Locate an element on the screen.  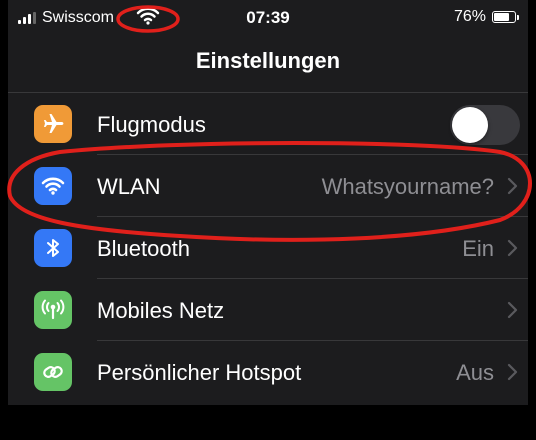
row-wlan: WLAN Whatsyourname? is located at coordinates (268, 186).